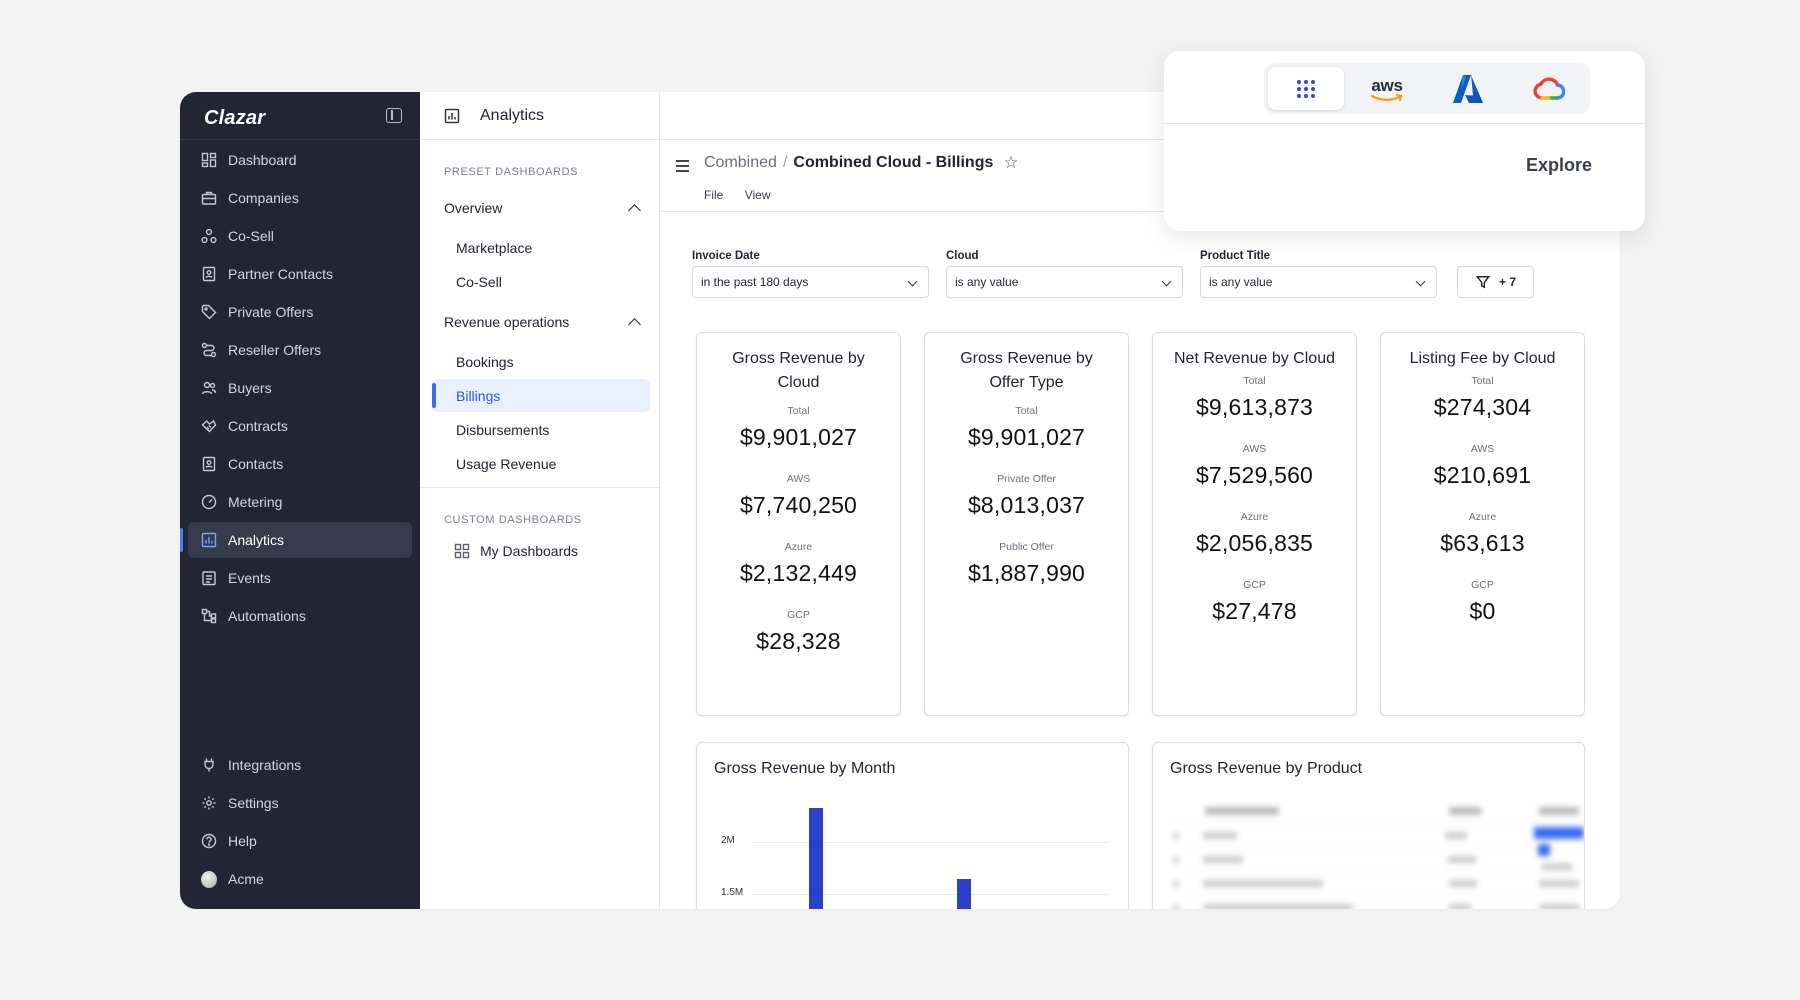 This screenshot has width=1800, height=1000. Describe the element at coordinates (209, 502) in the screenshot. I see `gauge-icon` at that location.